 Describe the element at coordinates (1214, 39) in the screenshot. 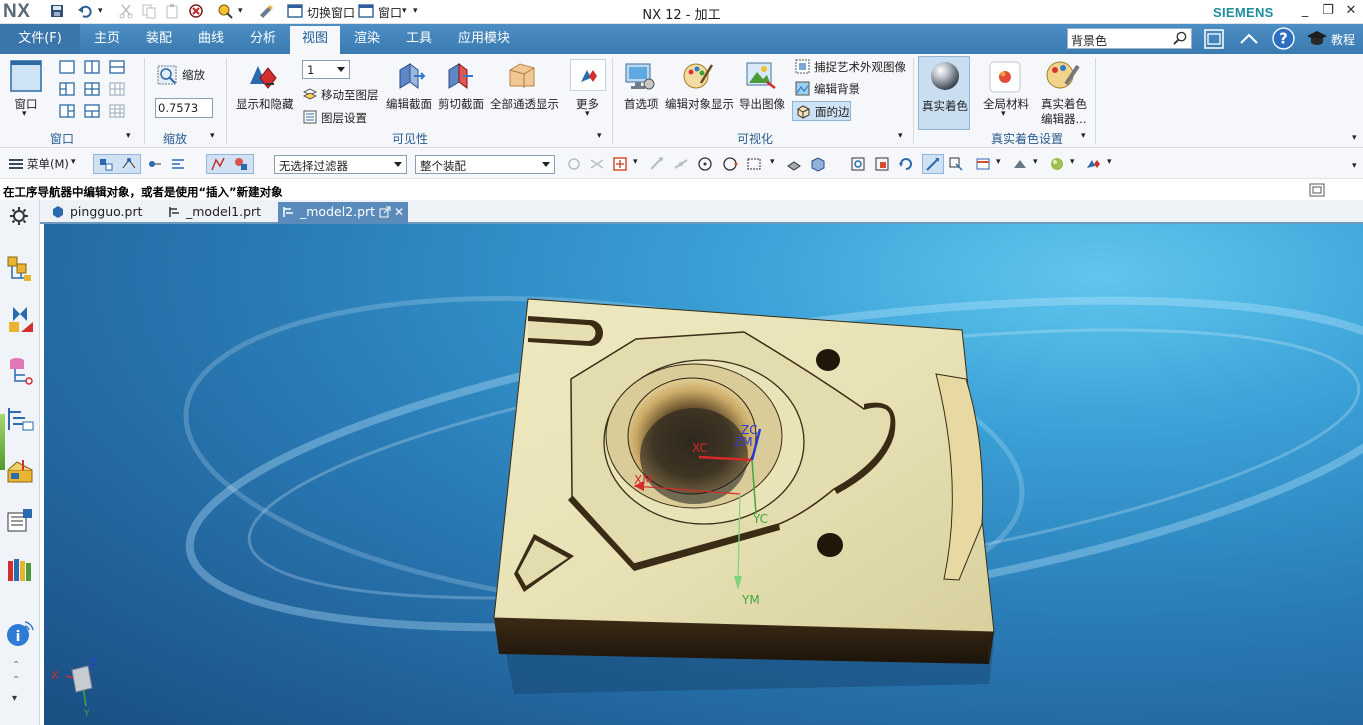

I see `full-screen-icon` at that location.